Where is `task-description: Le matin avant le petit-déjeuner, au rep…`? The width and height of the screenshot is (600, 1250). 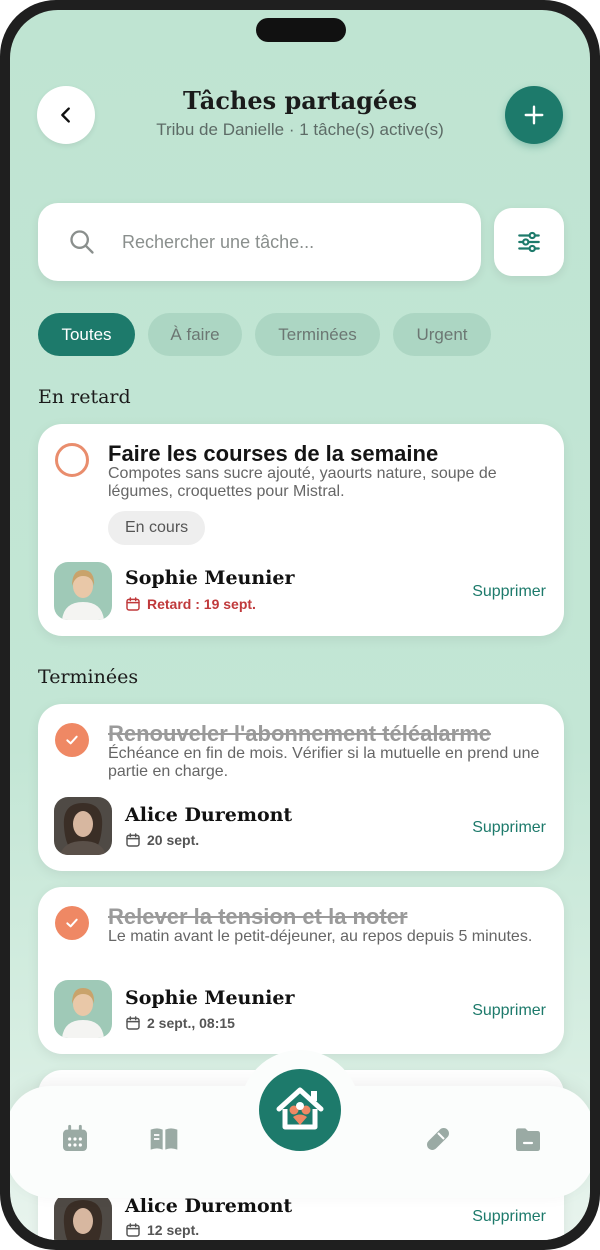 task-description: Le matin avant le petit-déjeuner, au rep… is located at coordinates (320, 936).